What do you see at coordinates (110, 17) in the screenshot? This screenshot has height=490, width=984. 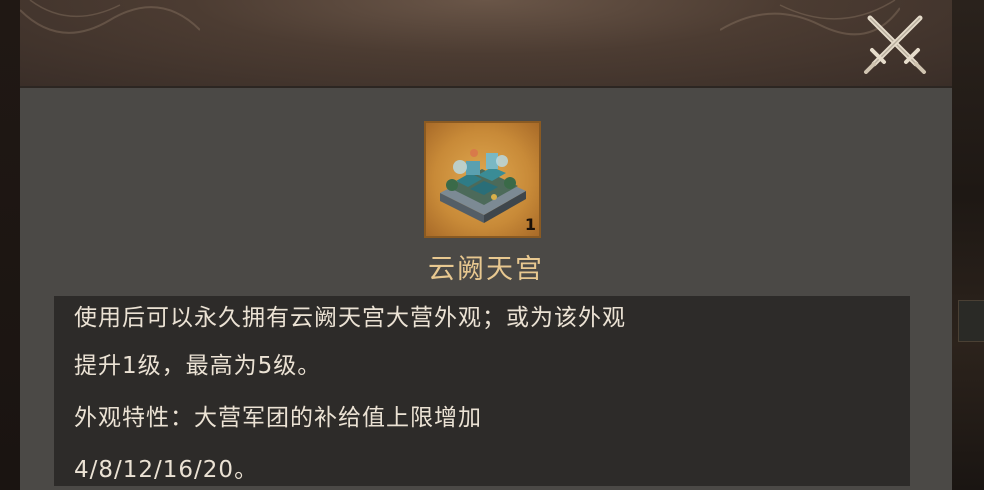 I see `header-ornament-left` at bounding box center [110, 17].